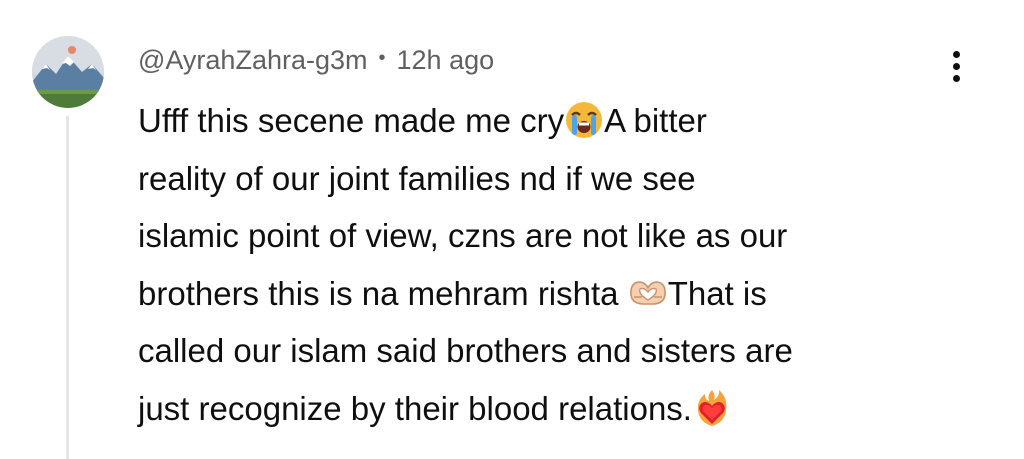  I want to click on comment-text: A bitter, so click(655, 120).